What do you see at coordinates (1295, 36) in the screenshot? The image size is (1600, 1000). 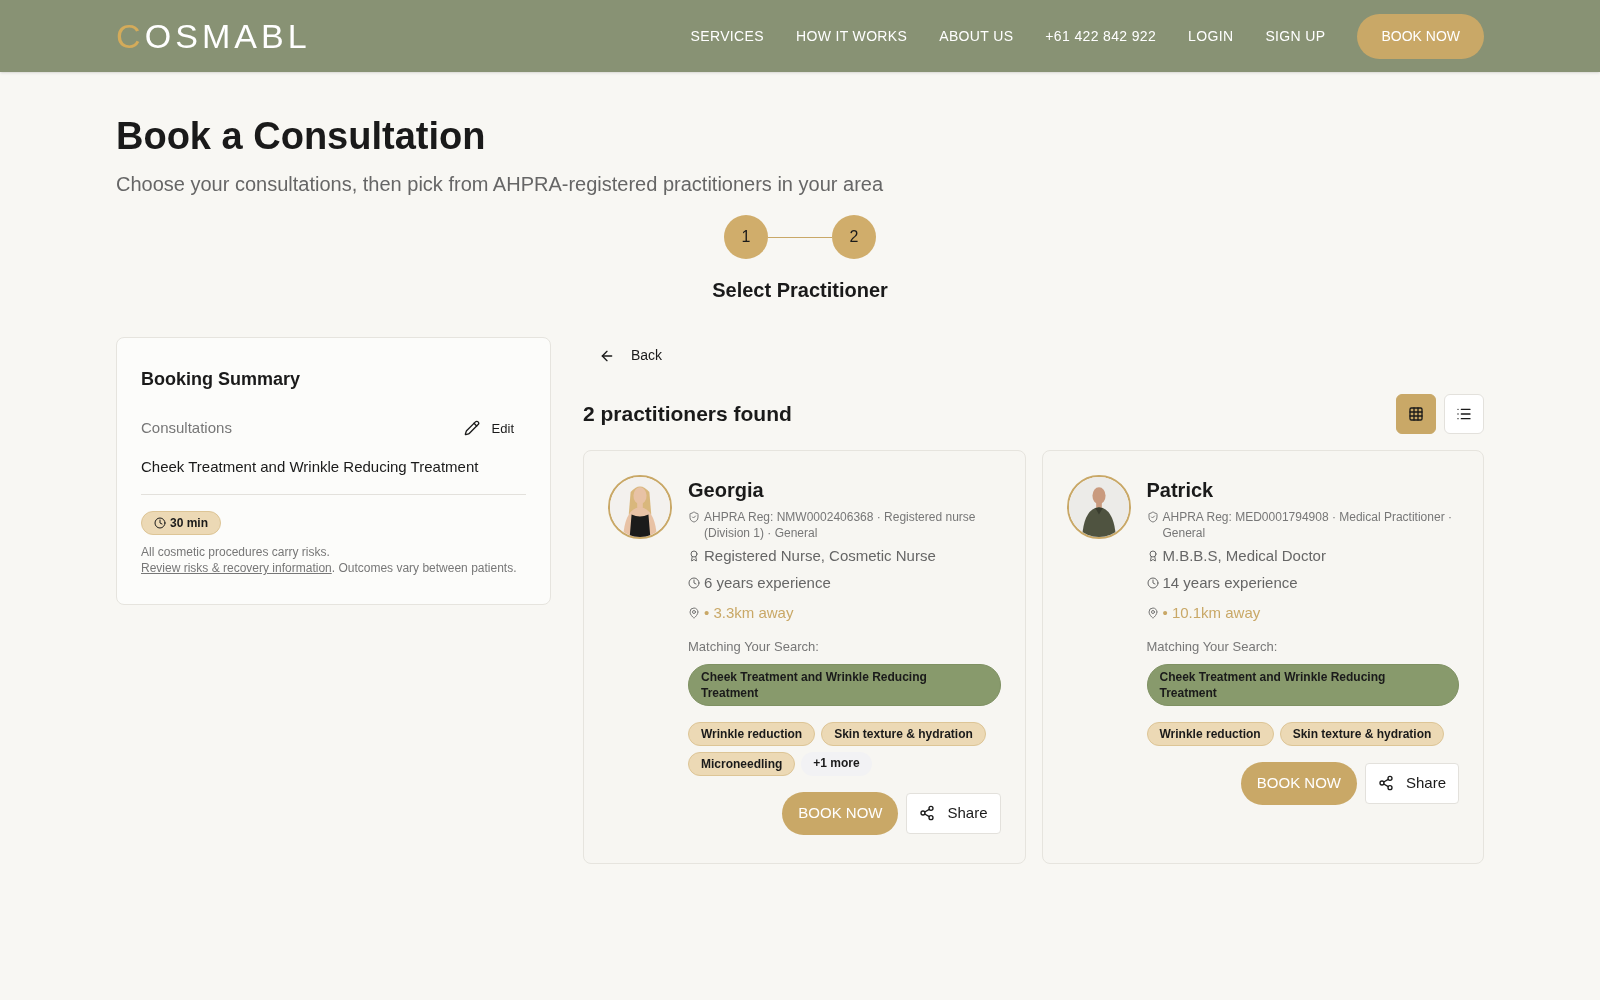 I see `nav-link: SIGN UP` at bounding box center [1295, 36].